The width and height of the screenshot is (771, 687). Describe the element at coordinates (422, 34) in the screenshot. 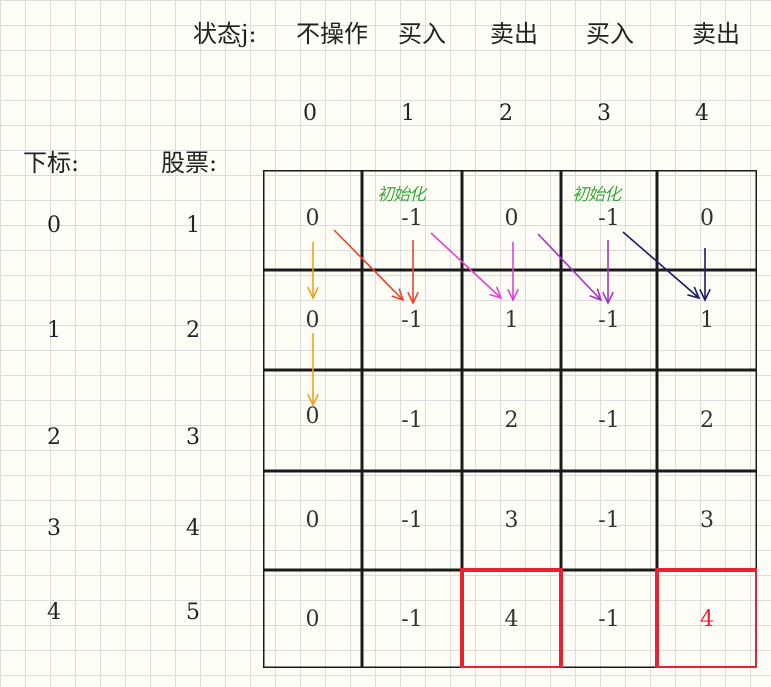

I see `state-1-label: 买入` at that location.